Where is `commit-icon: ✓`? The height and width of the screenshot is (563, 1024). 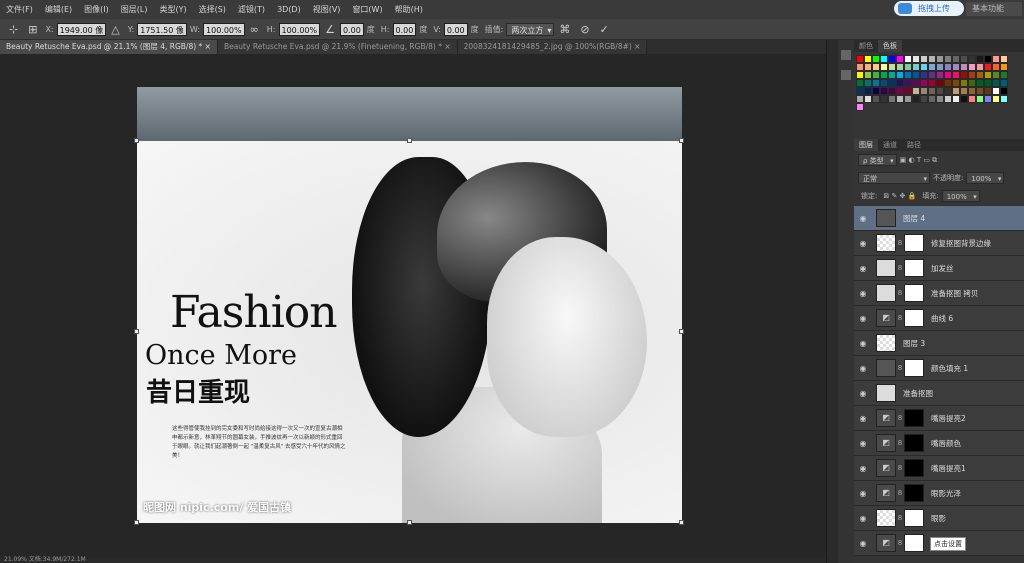
commit-icon: ✓ is located at coordinates (604, 29).